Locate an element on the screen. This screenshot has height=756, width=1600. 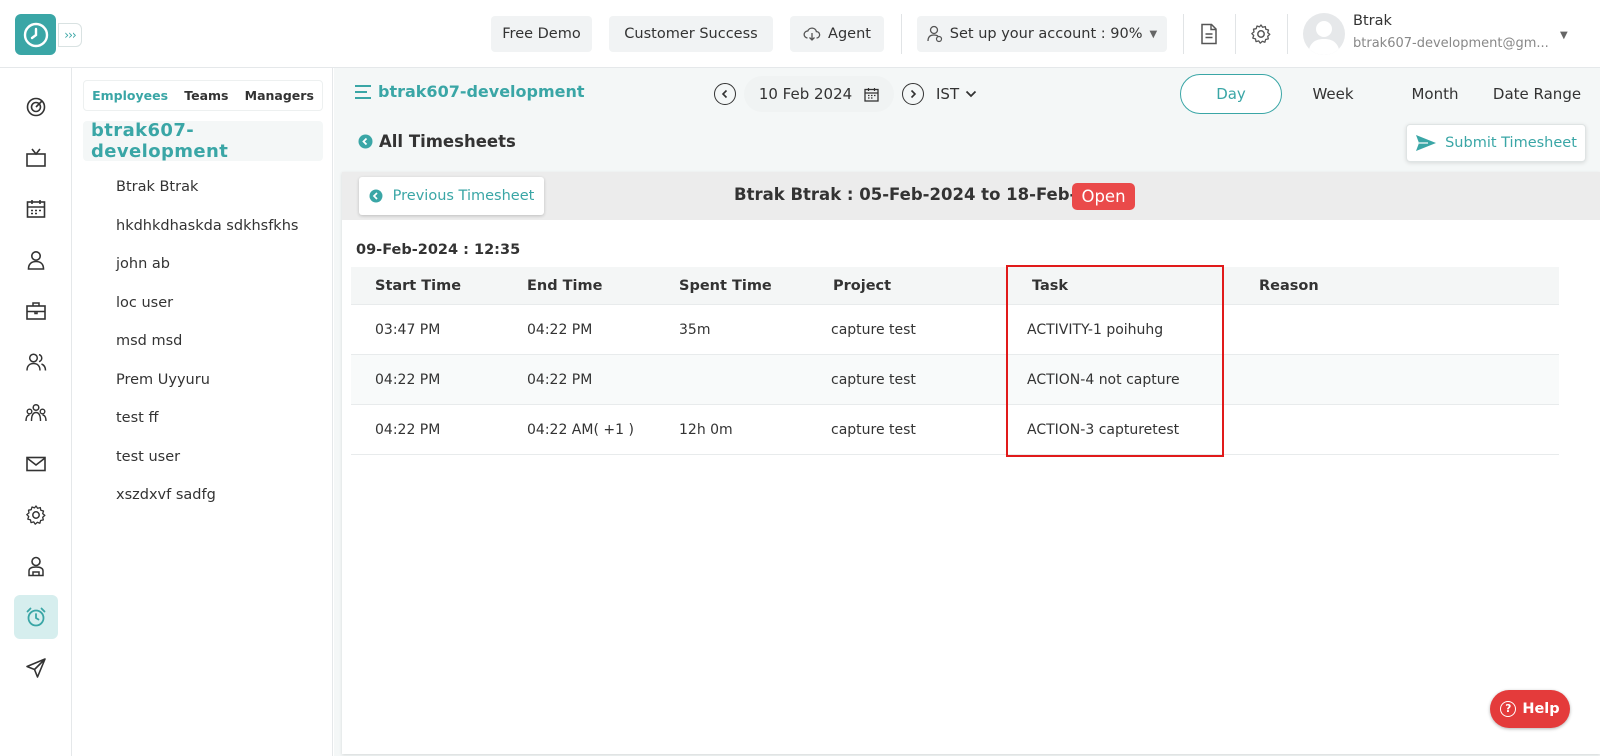
user-setup-icon is located at coordinates (934, 34).